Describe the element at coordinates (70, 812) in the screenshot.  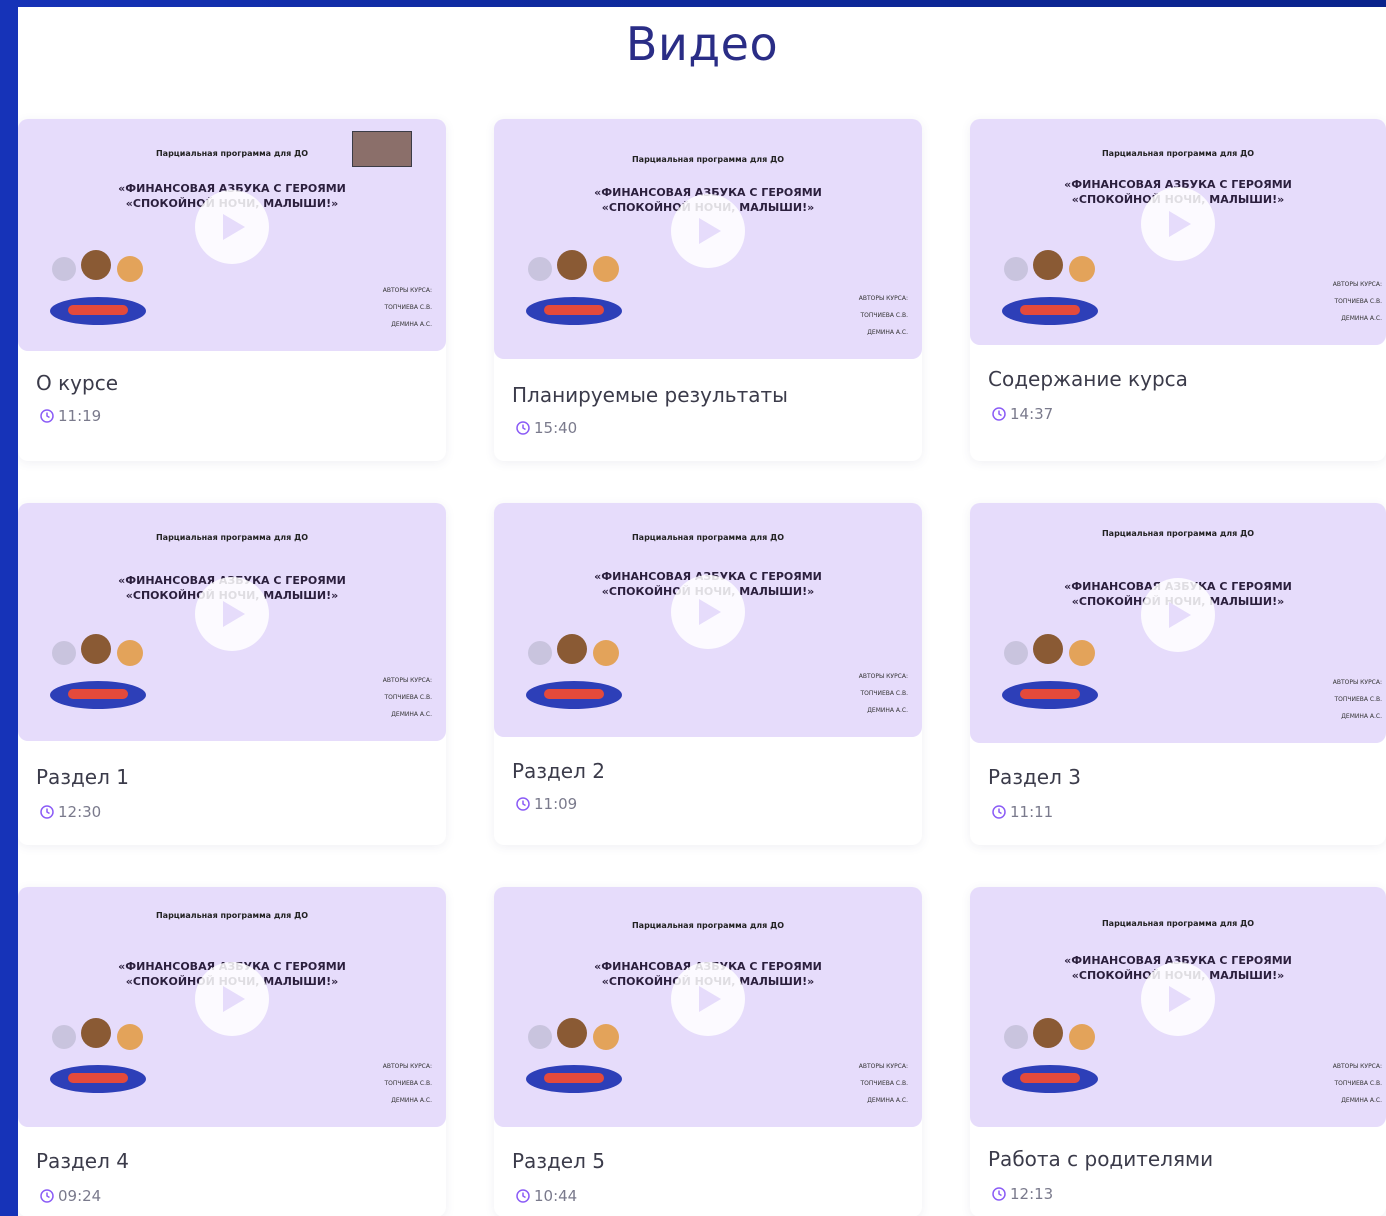
I see `video-duration: 12:30` at that location.